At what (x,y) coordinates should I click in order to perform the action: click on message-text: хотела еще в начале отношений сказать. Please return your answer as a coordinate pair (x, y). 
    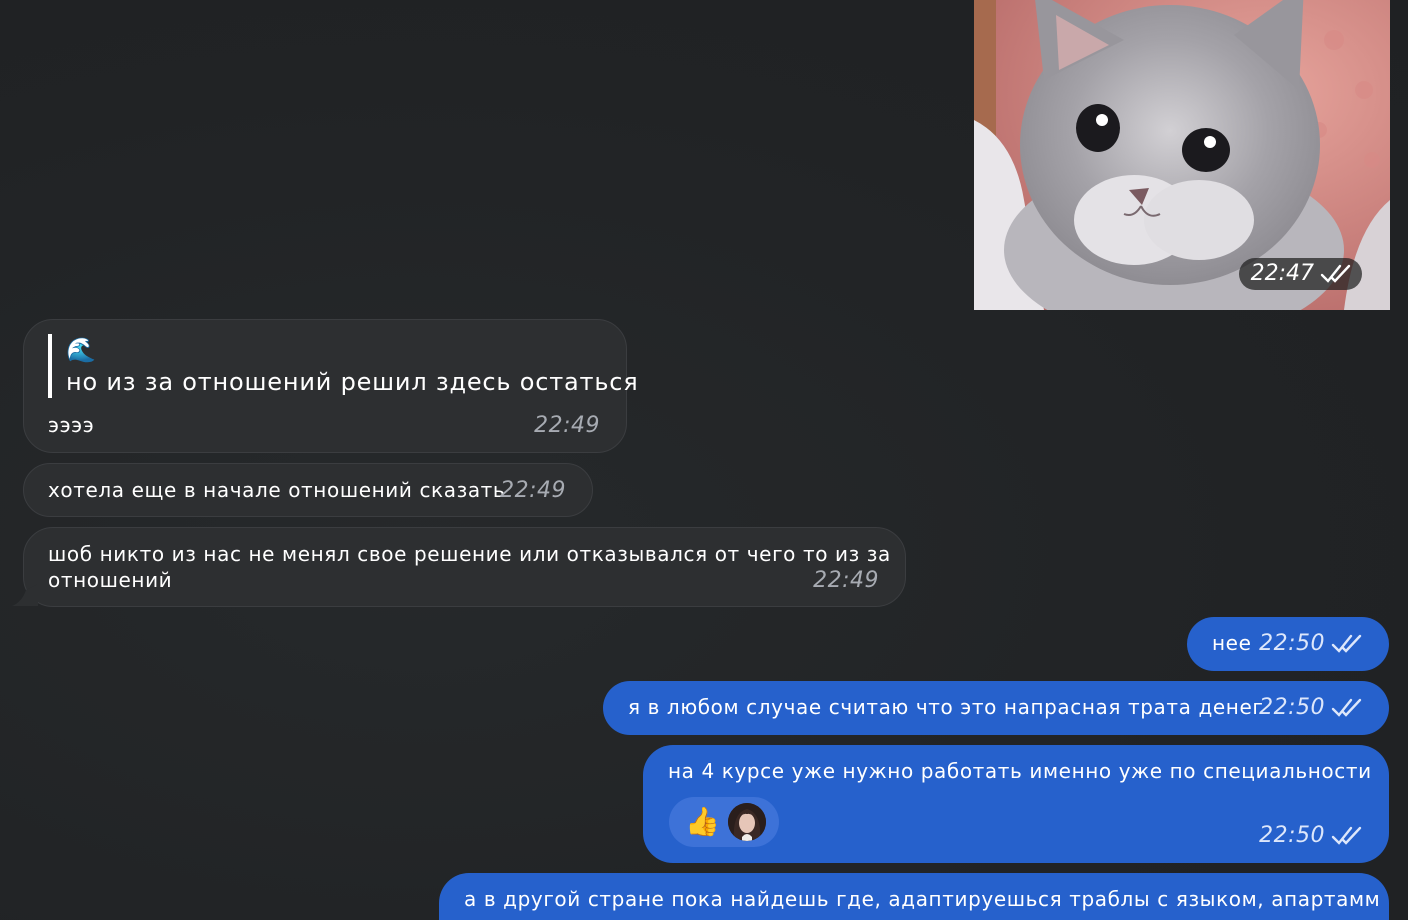
    Looking at the image, I should click on (277, 490).